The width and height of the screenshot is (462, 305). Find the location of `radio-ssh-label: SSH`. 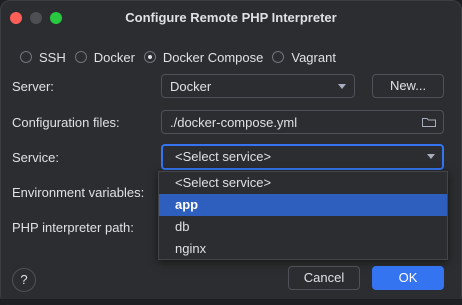

radio-ssh-label: SSH is located at coordinates (52, 57).